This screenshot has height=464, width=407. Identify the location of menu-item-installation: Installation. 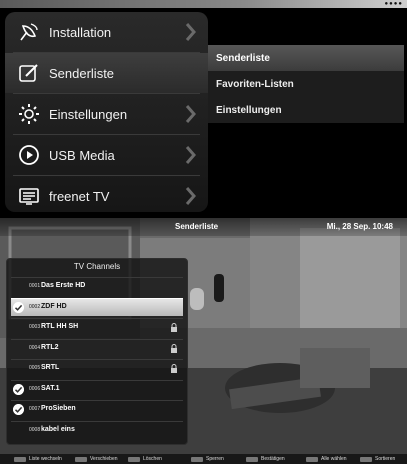
(106, 32).